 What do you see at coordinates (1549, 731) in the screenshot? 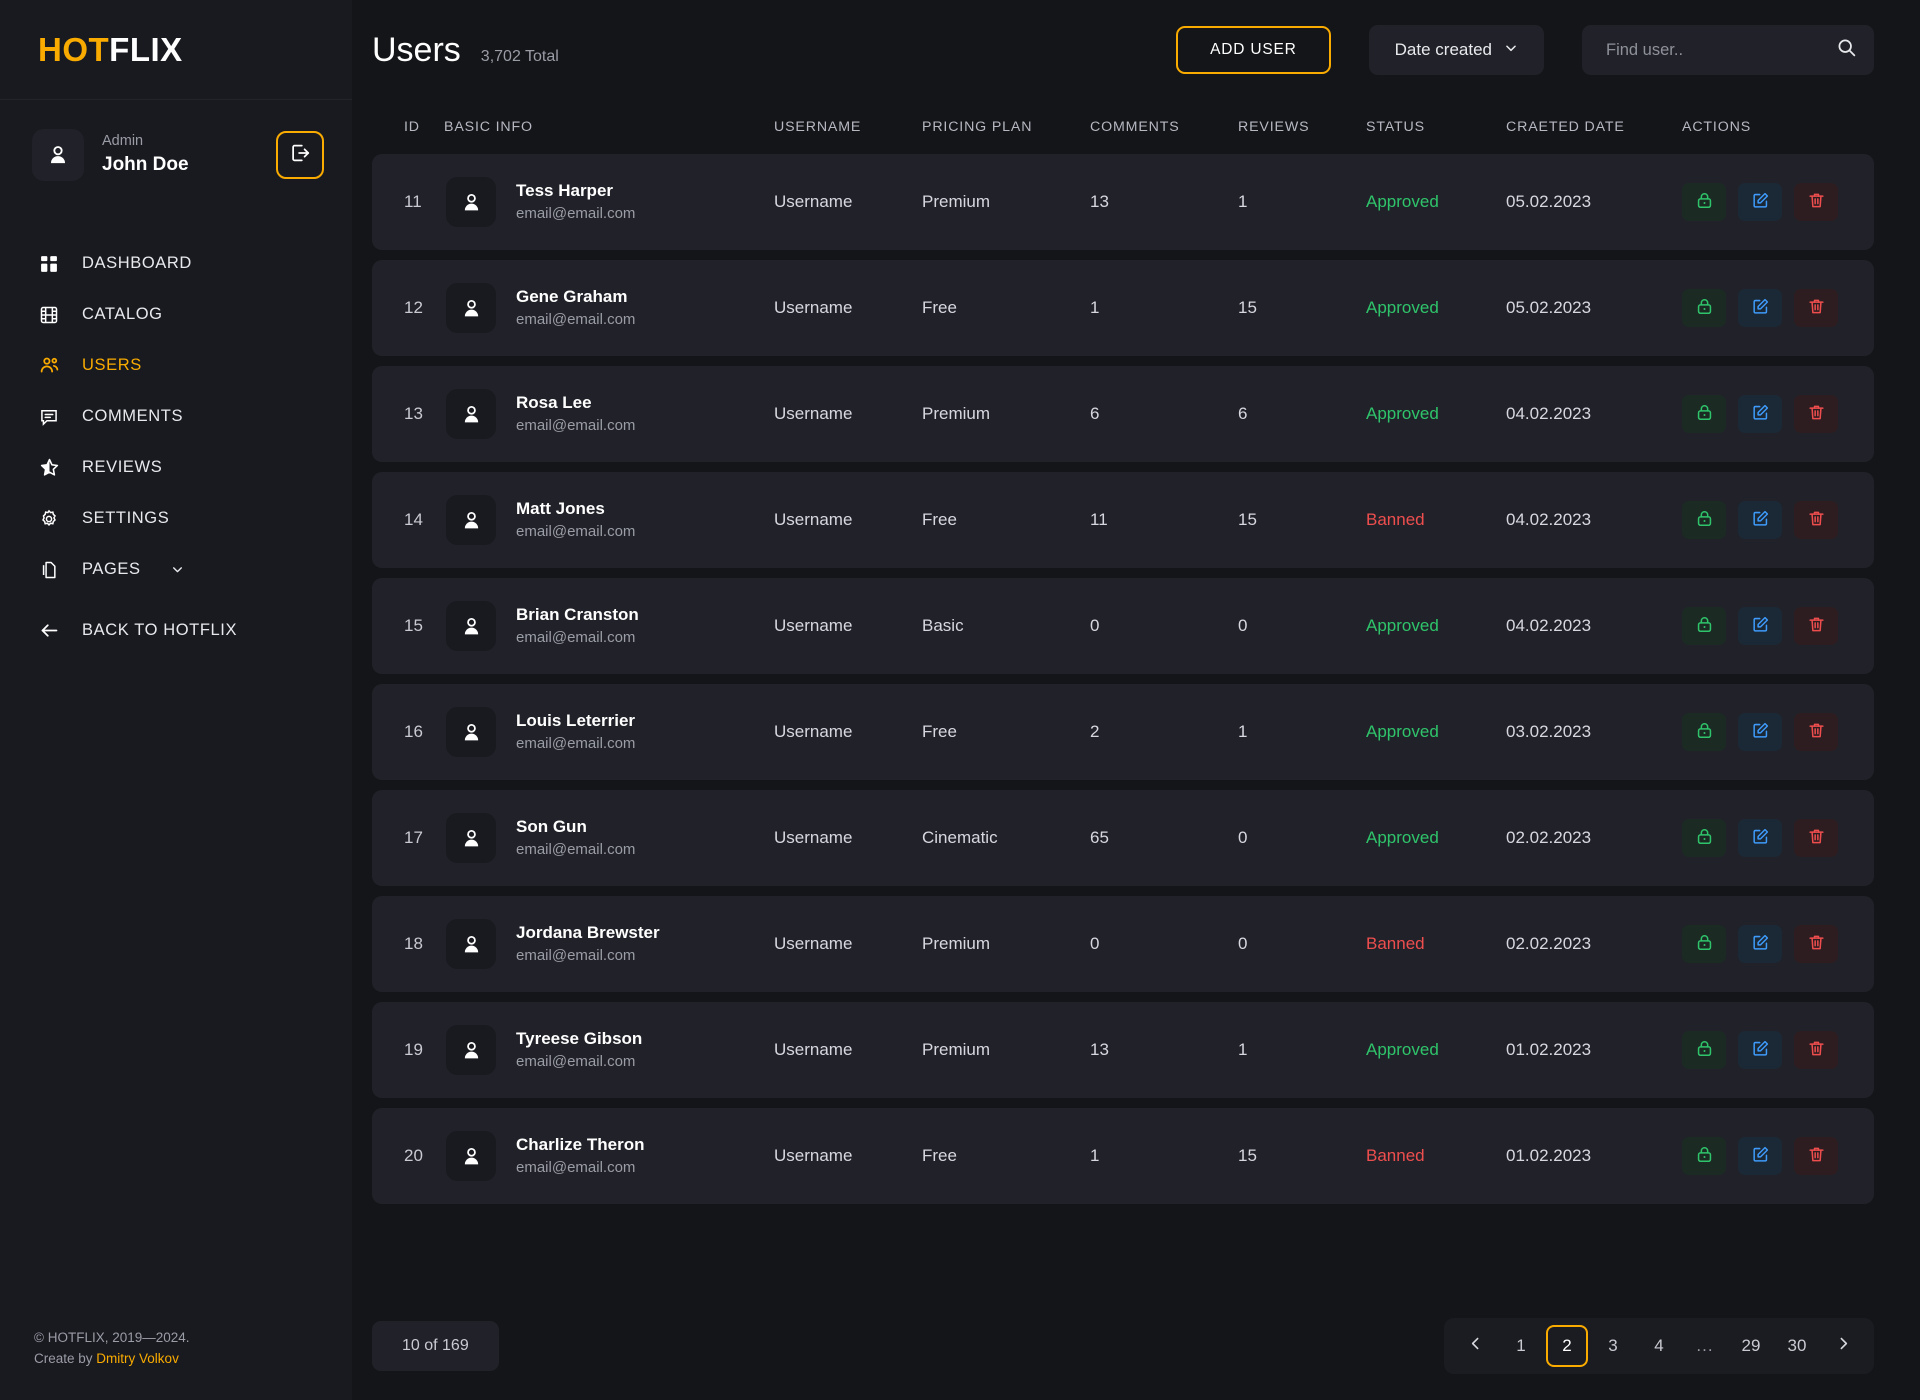
I see `cell-created-date: 03.02.2023` at bounding box center [1549, 731].